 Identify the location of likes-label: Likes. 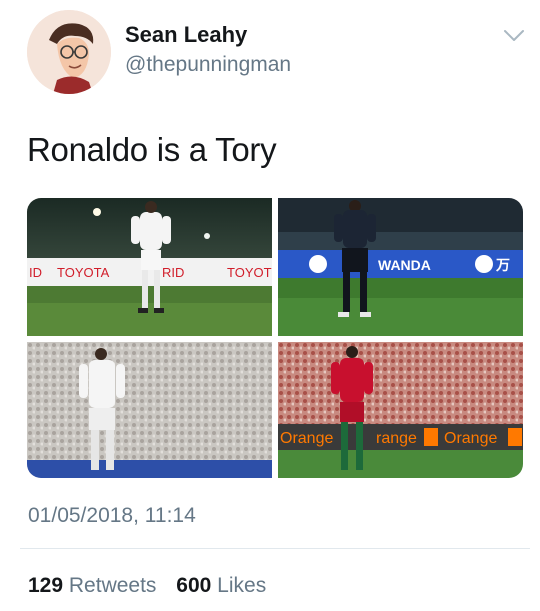
(241, 585).